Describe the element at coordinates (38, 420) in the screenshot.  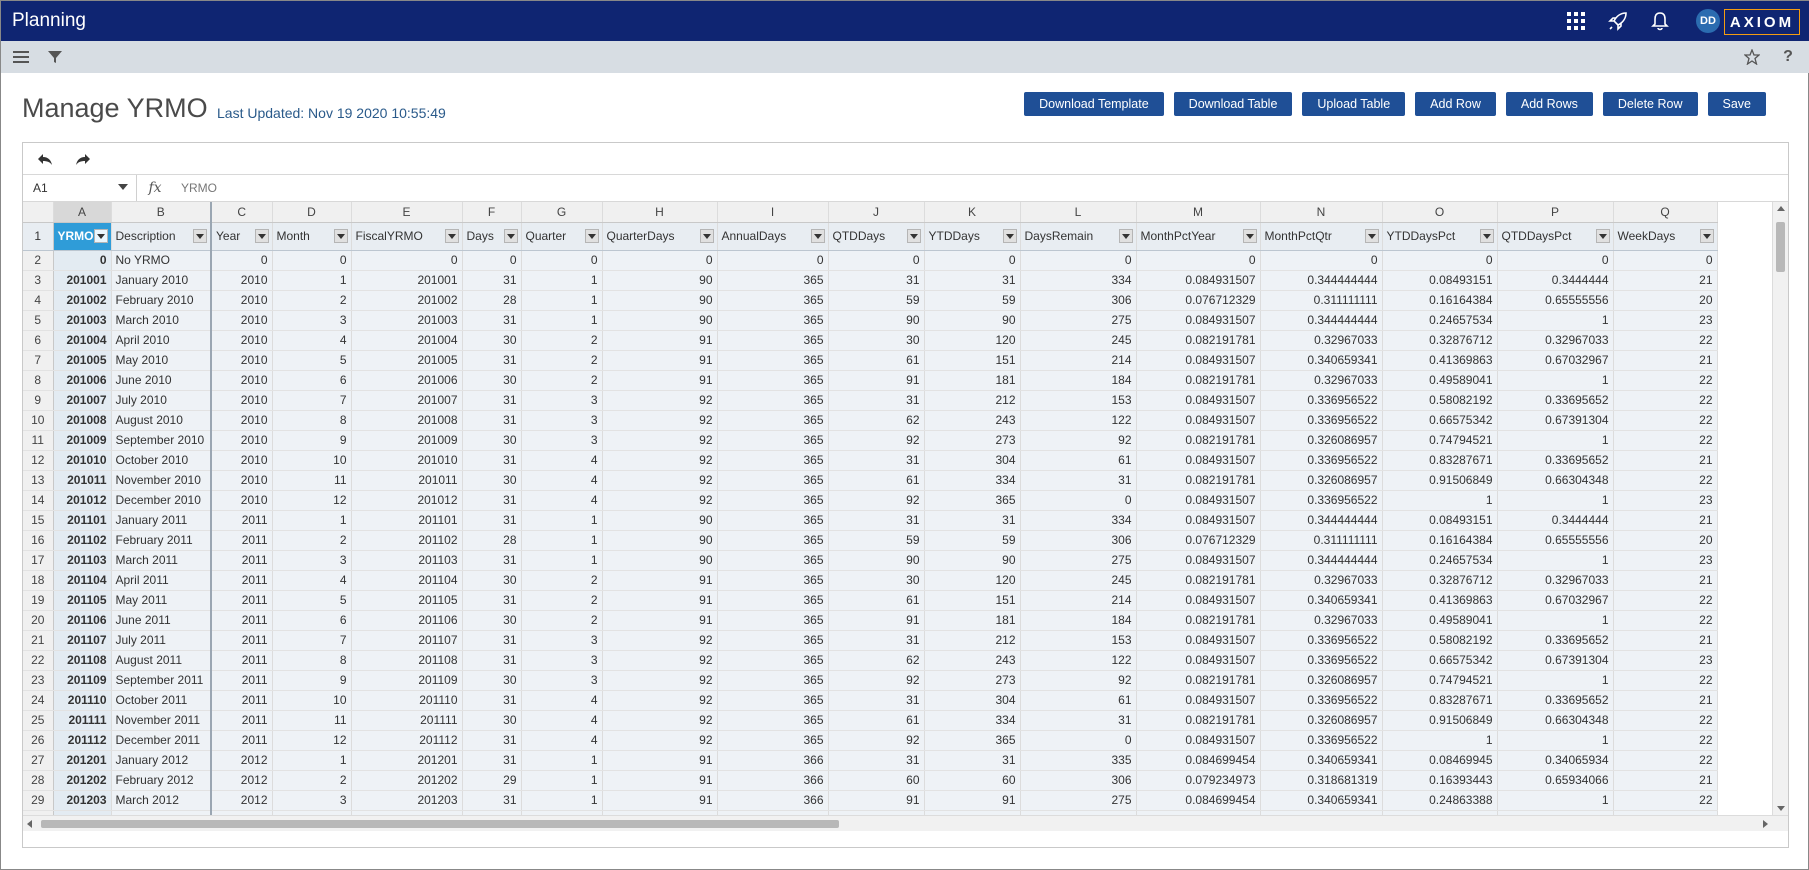
I see `row-number: 10` at that location.